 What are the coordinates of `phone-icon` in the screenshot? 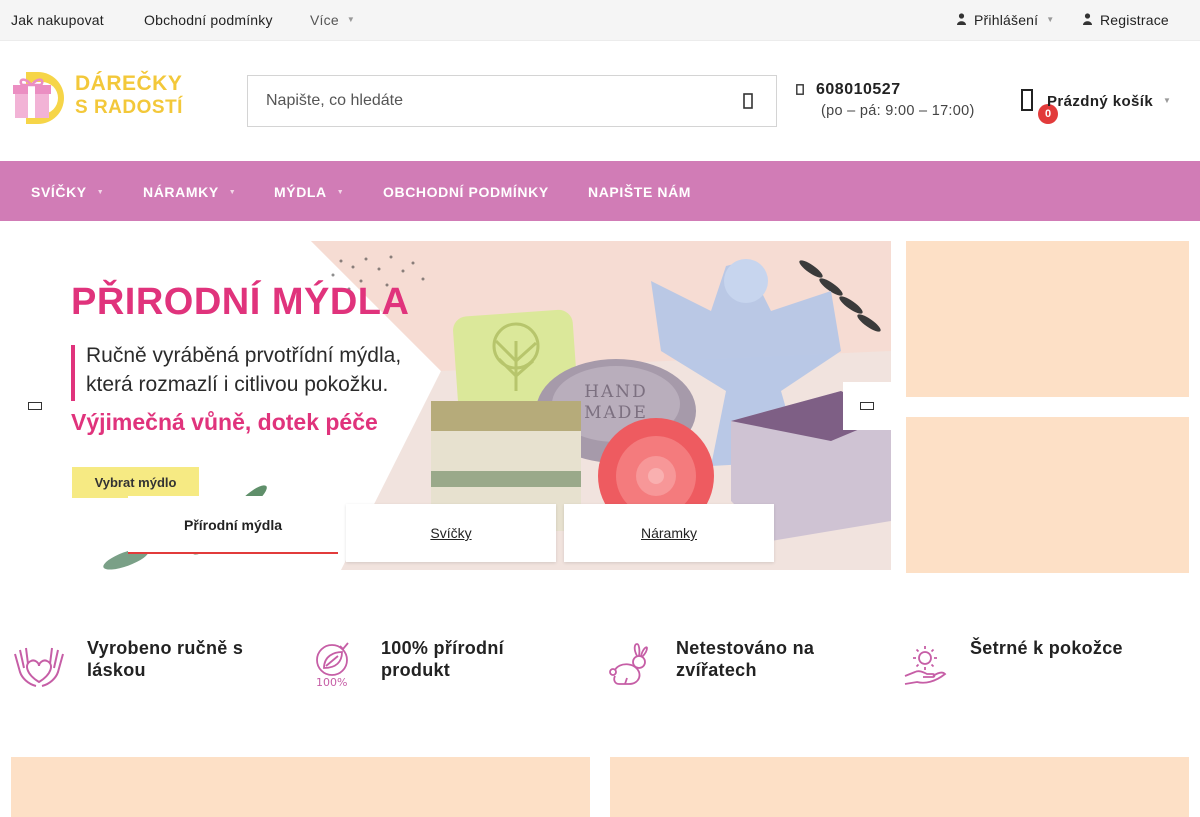 It's located at (800, 91).